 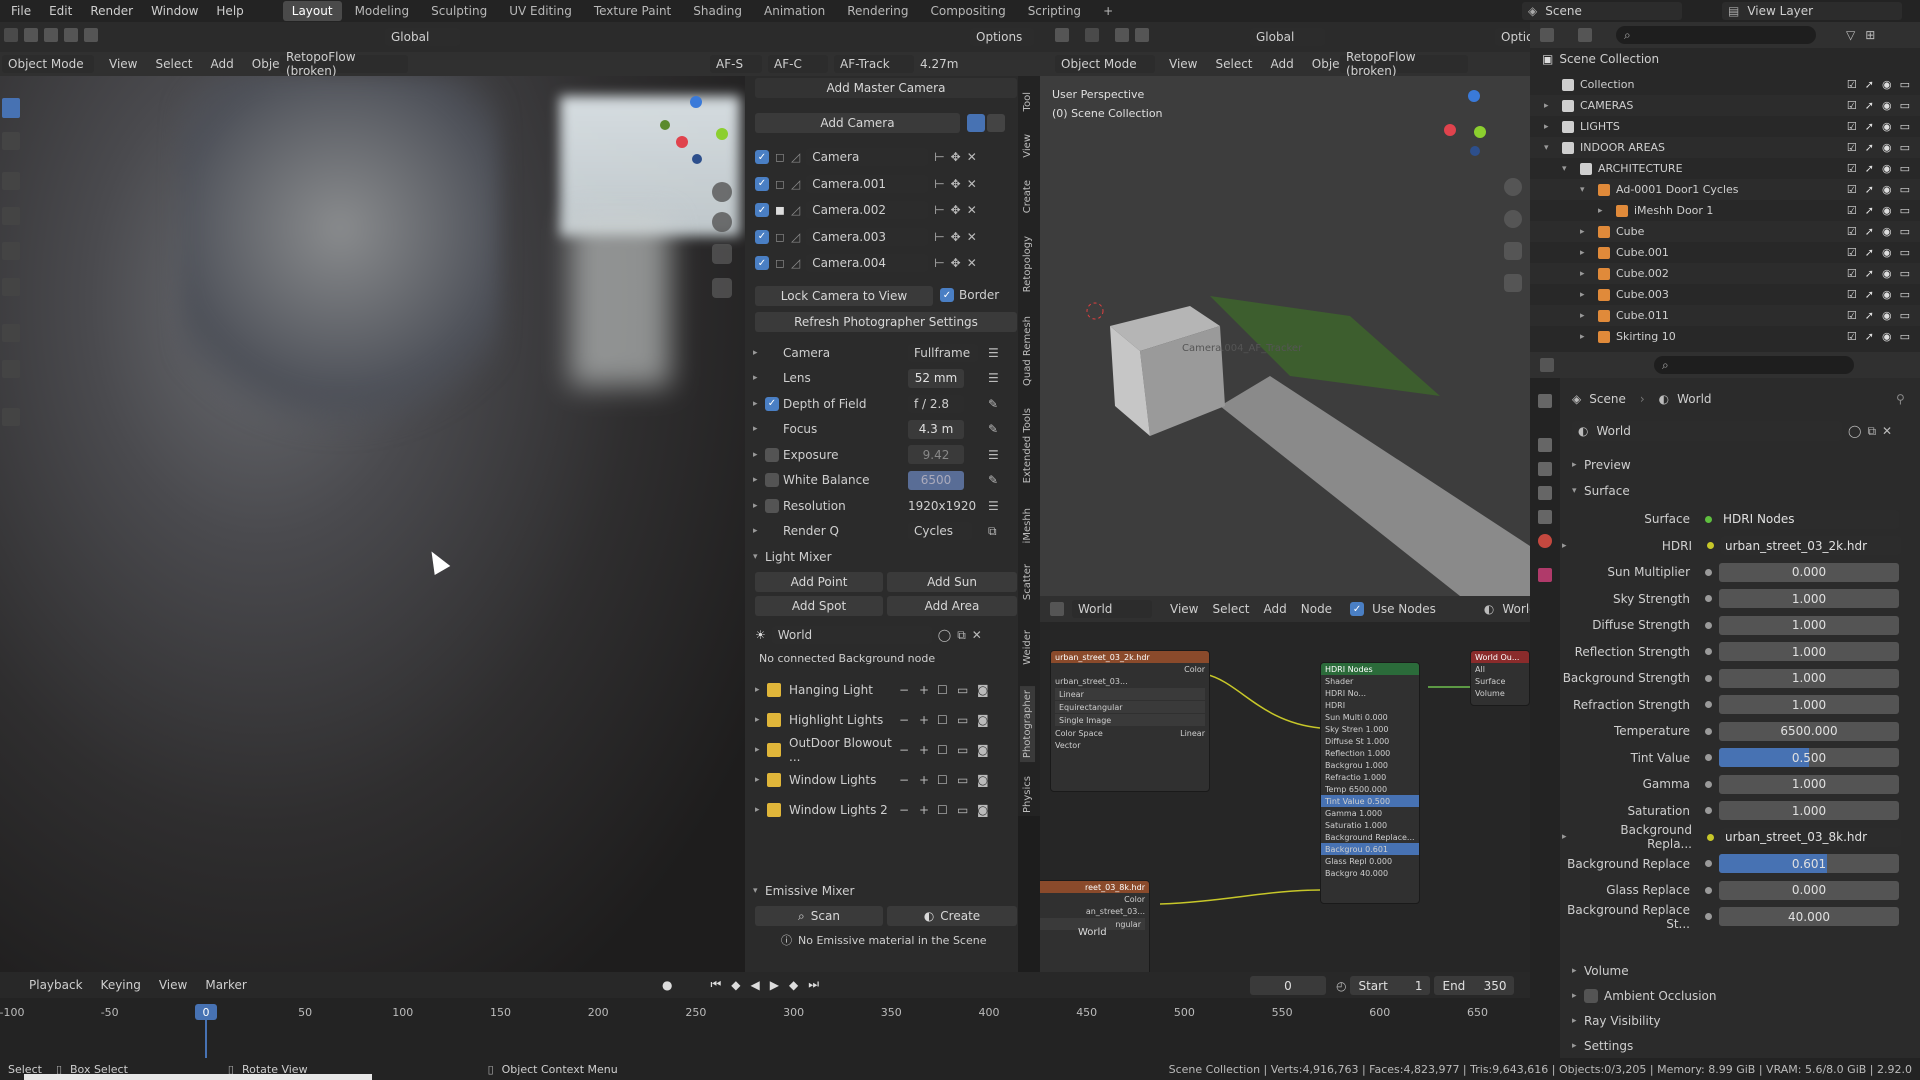 I want to click on section-ray-visibility: ▸ Ray Visibility, so click(x=1742, y=1020).